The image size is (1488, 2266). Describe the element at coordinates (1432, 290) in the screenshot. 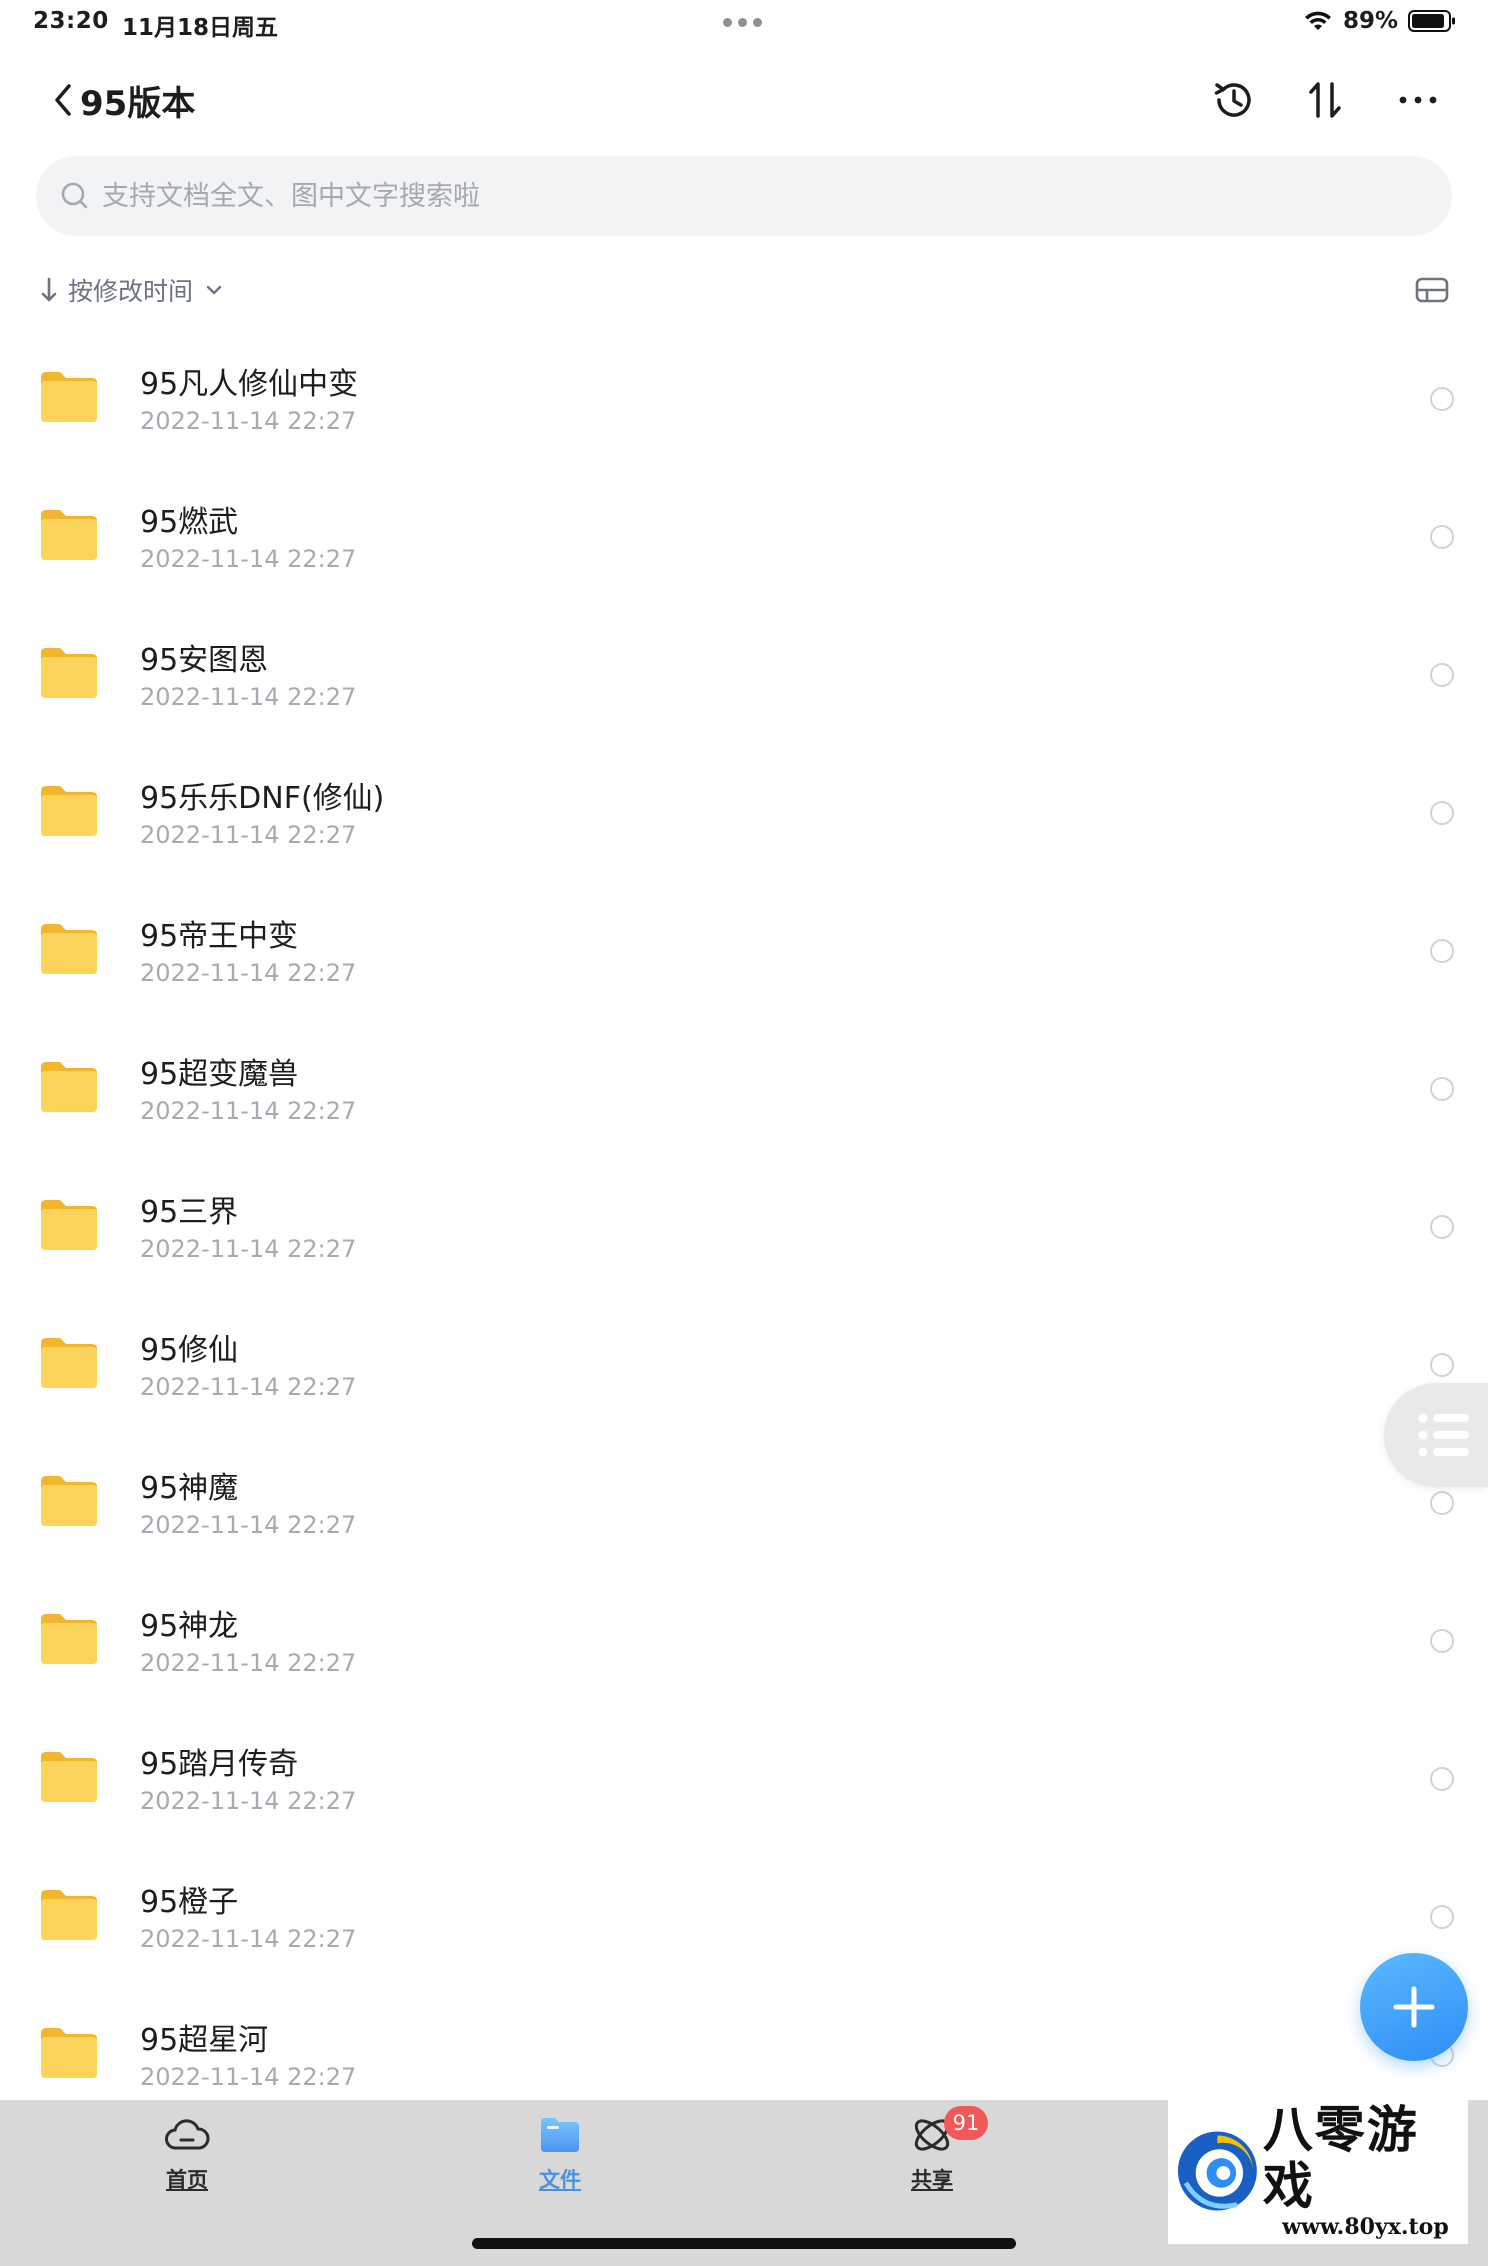

I see `view-mode-toggle-icon` at that location.